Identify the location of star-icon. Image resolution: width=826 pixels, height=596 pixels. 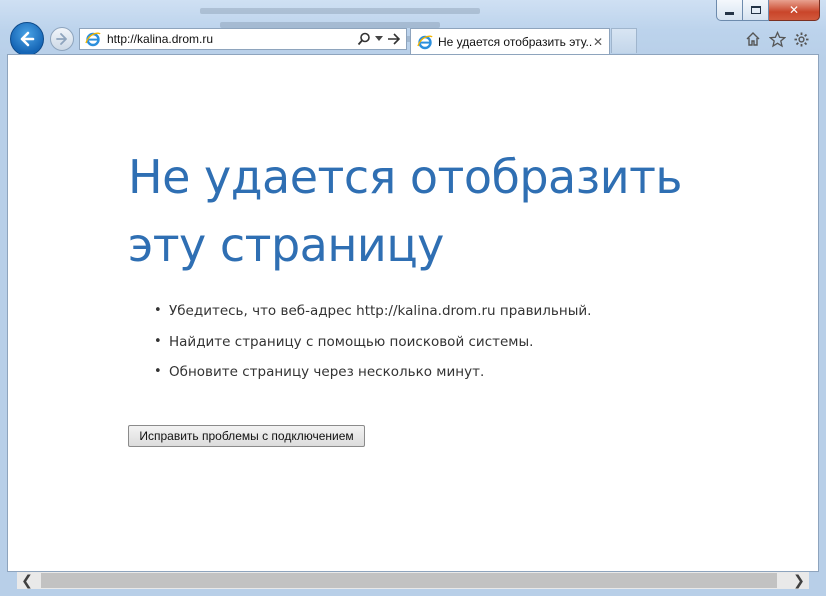
(777, 38).